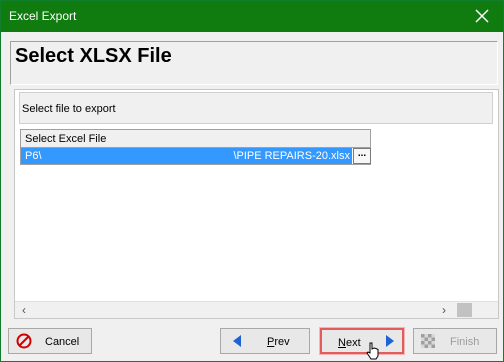 Image resolution: width=504 pixels, height=362 pixels. What do you see at coordinates (291, 156) in the screenshot?
I see `file-path-name: \PIPE REPAIRS-20.xlsx` at bounding box center [291, 156].